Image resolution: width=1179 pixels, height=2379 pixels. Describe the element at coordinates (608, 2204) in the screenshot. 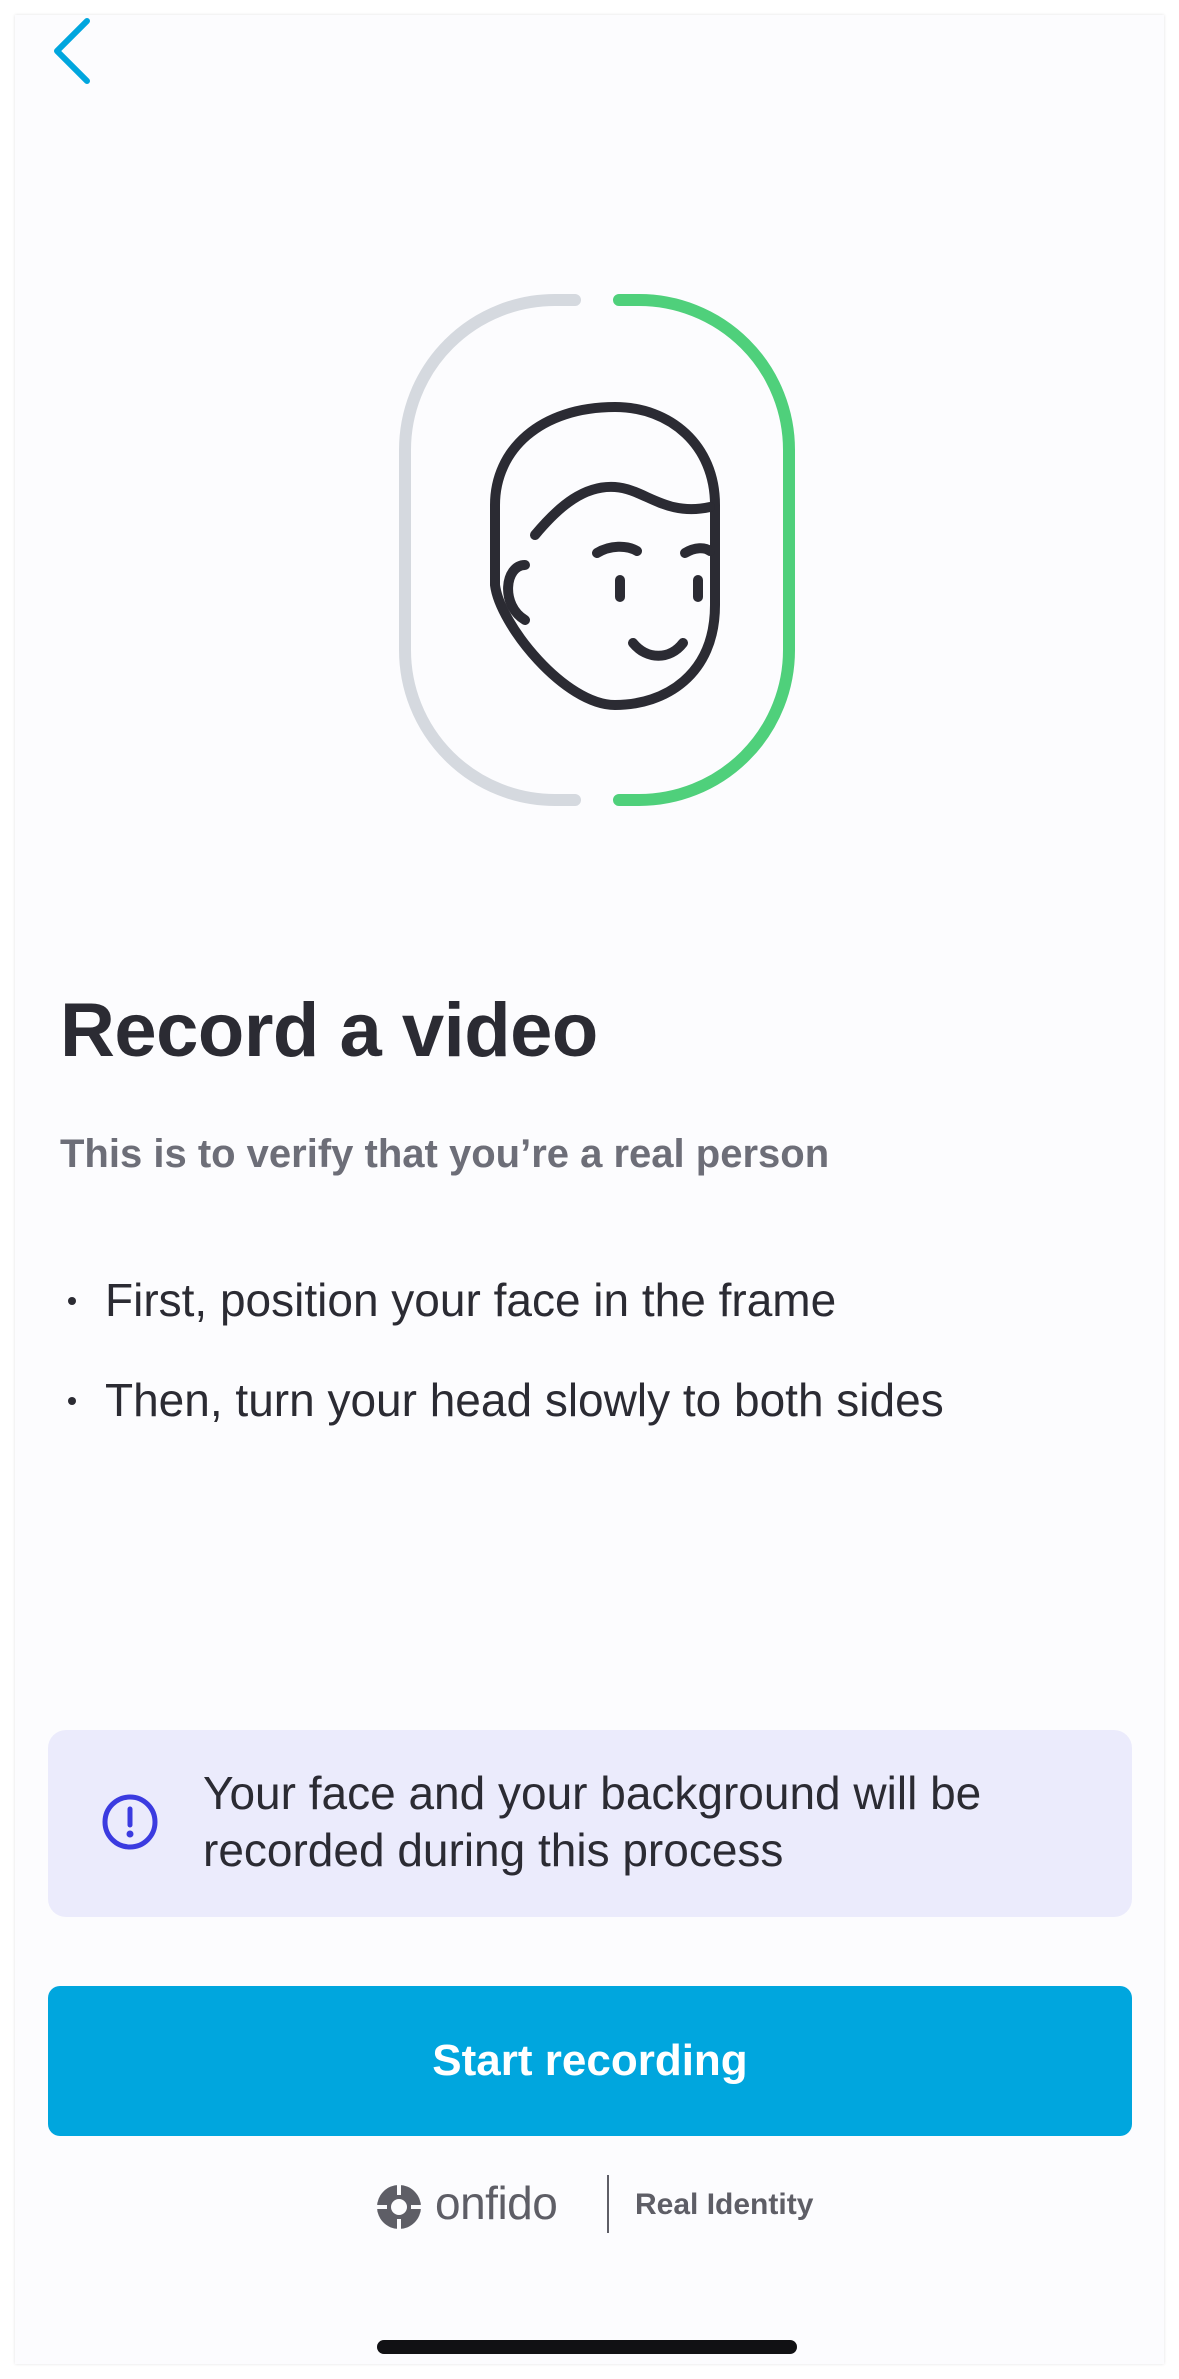

I see `footer-divider` at that location.